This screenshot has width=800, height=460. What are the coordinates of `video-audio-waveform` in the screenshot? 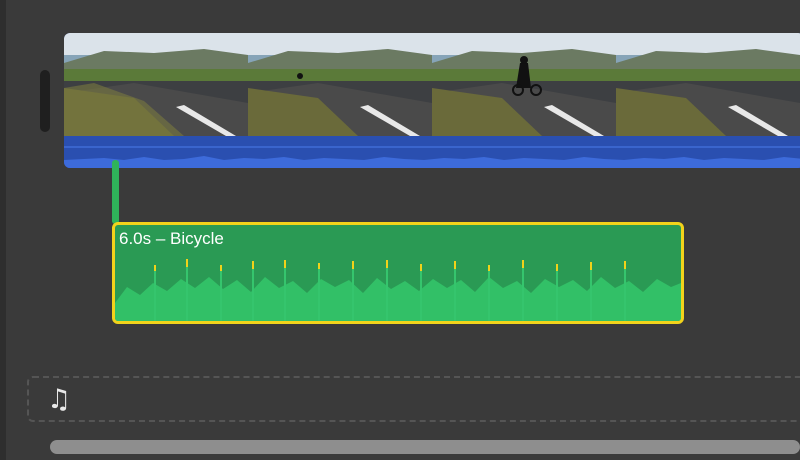 It's located at (432, 157).